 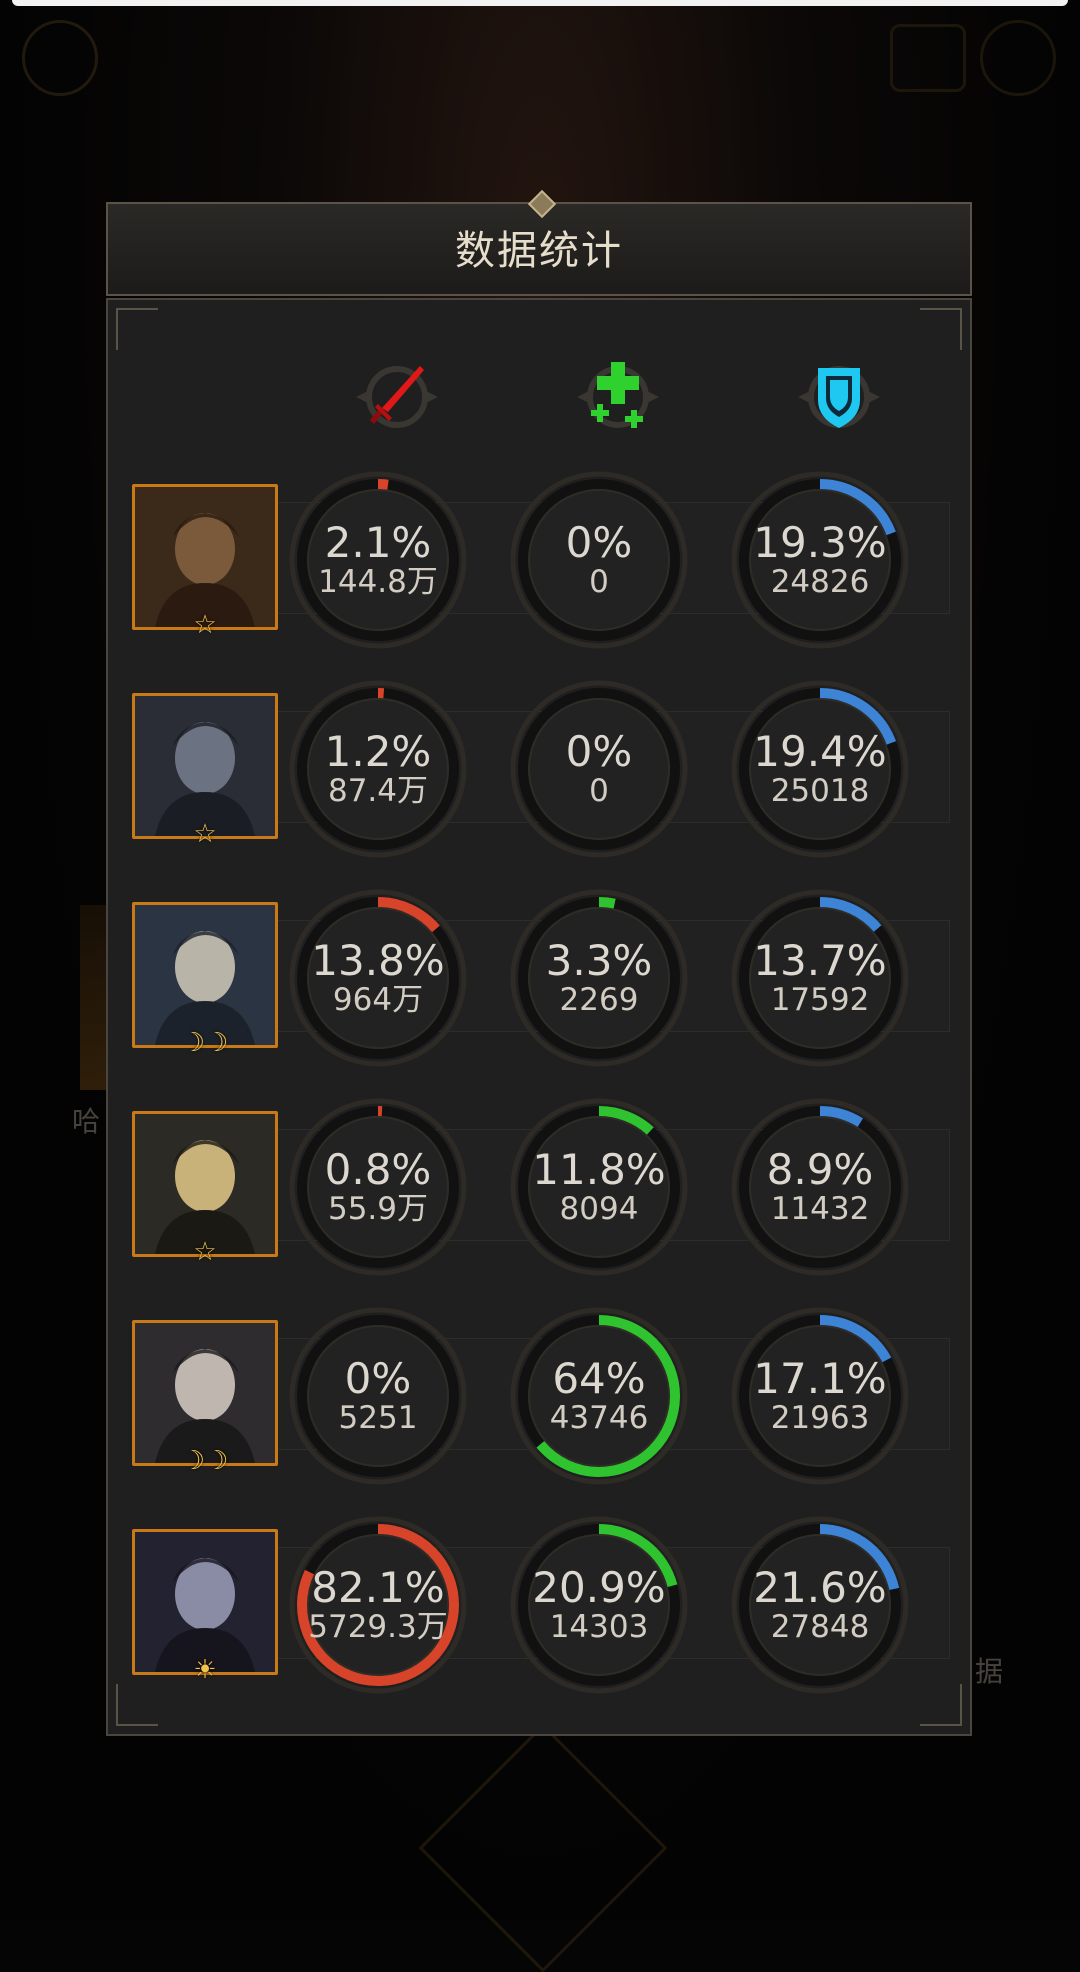 What do you see at coordinates (599, 1209) in the screenshot?
I see `heal-value: 8094` at bounding box center [599, 1209].